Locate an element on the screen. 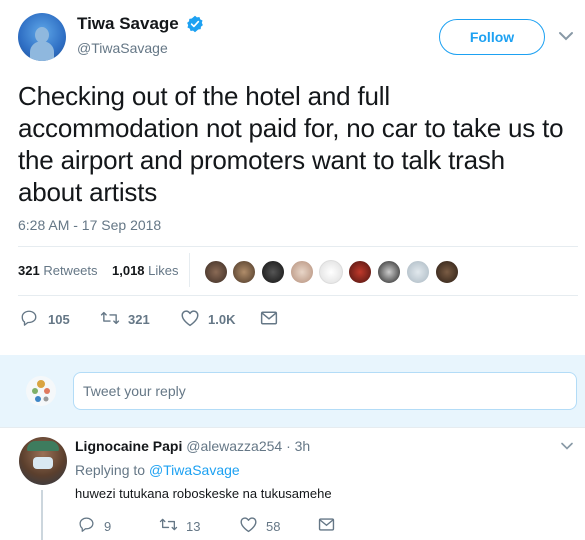  thread-line is located at coordinates (42, 515).